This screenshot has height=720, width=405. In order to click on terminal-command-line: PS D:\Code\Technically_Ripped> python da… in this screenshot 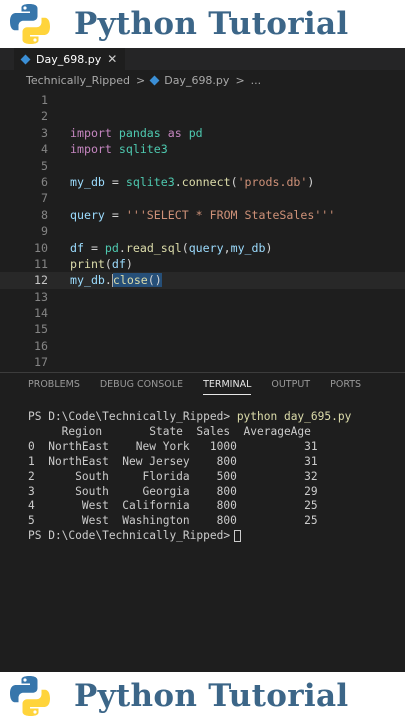, I will do `click(189, 417)`.